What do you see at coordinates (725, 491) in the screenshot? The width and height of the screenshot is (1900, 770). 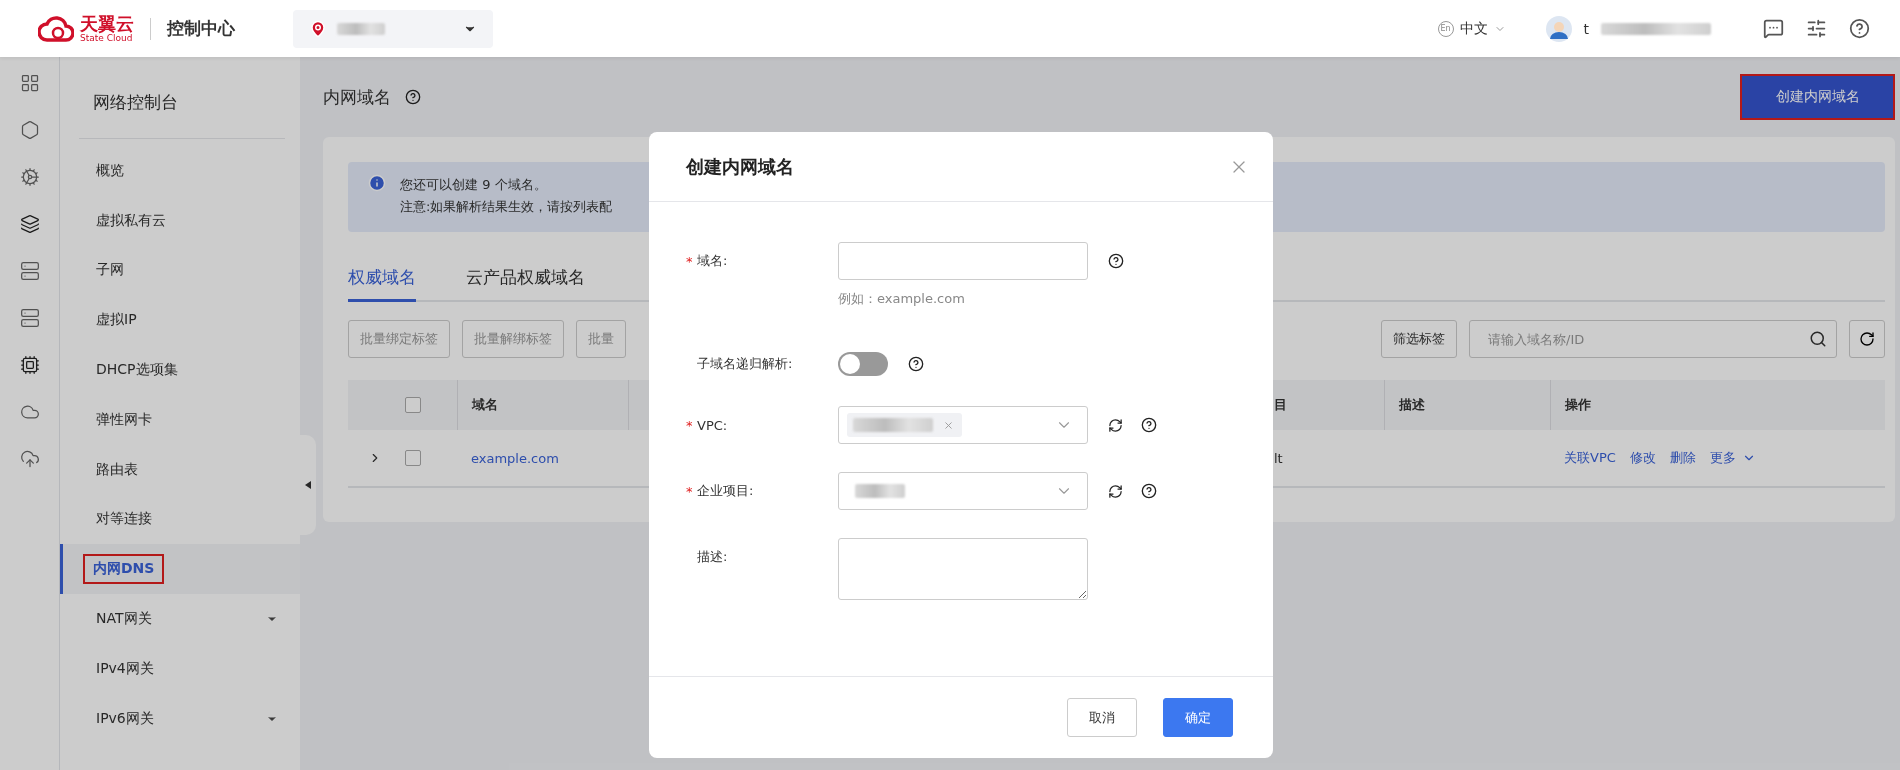 I see `field-label: 企业项目:` at bounding box center [725, 491].